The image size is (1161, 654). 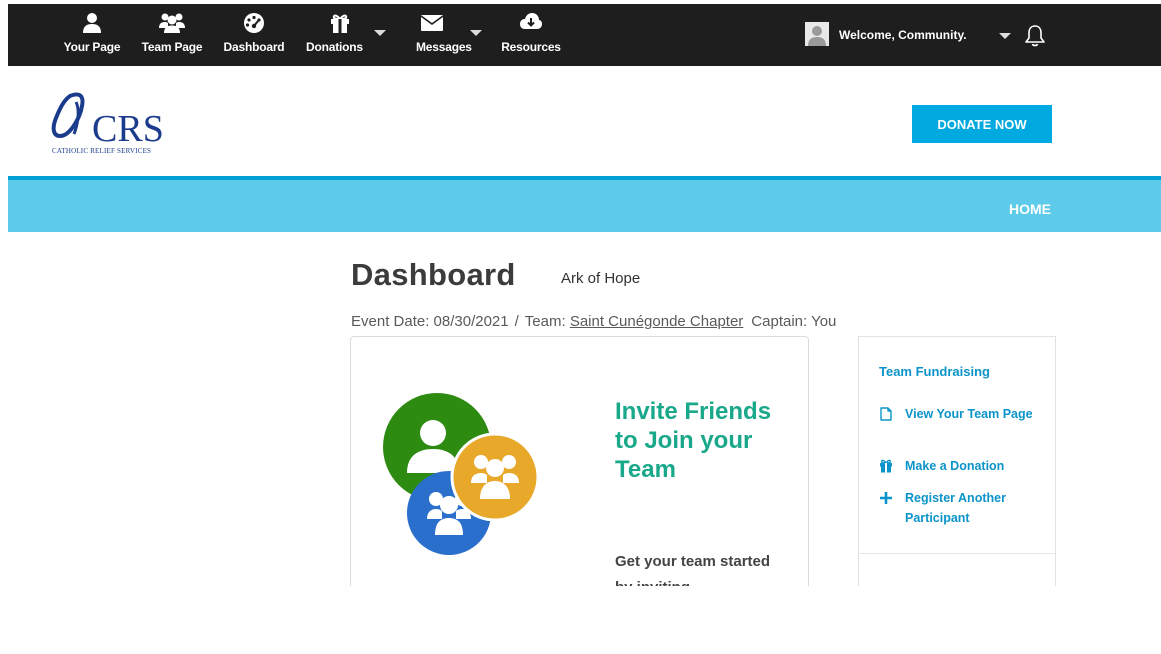 I want to click on cloud-download-icon, so click(x=531, y=21).